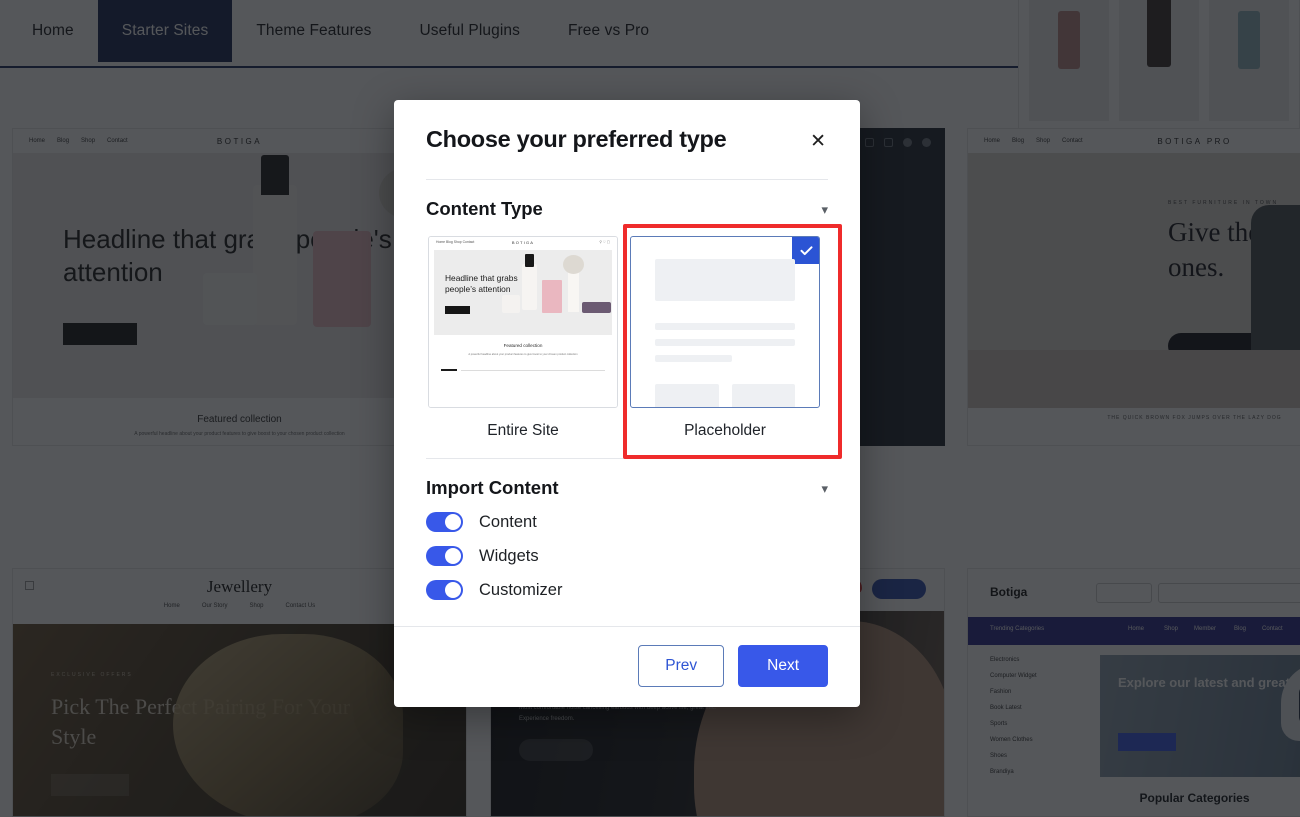  What do you see at coordinates (824, 488) in the screenshot?
I see `chevron-down-icon-2: ▾` at bounding box center [824, 488].